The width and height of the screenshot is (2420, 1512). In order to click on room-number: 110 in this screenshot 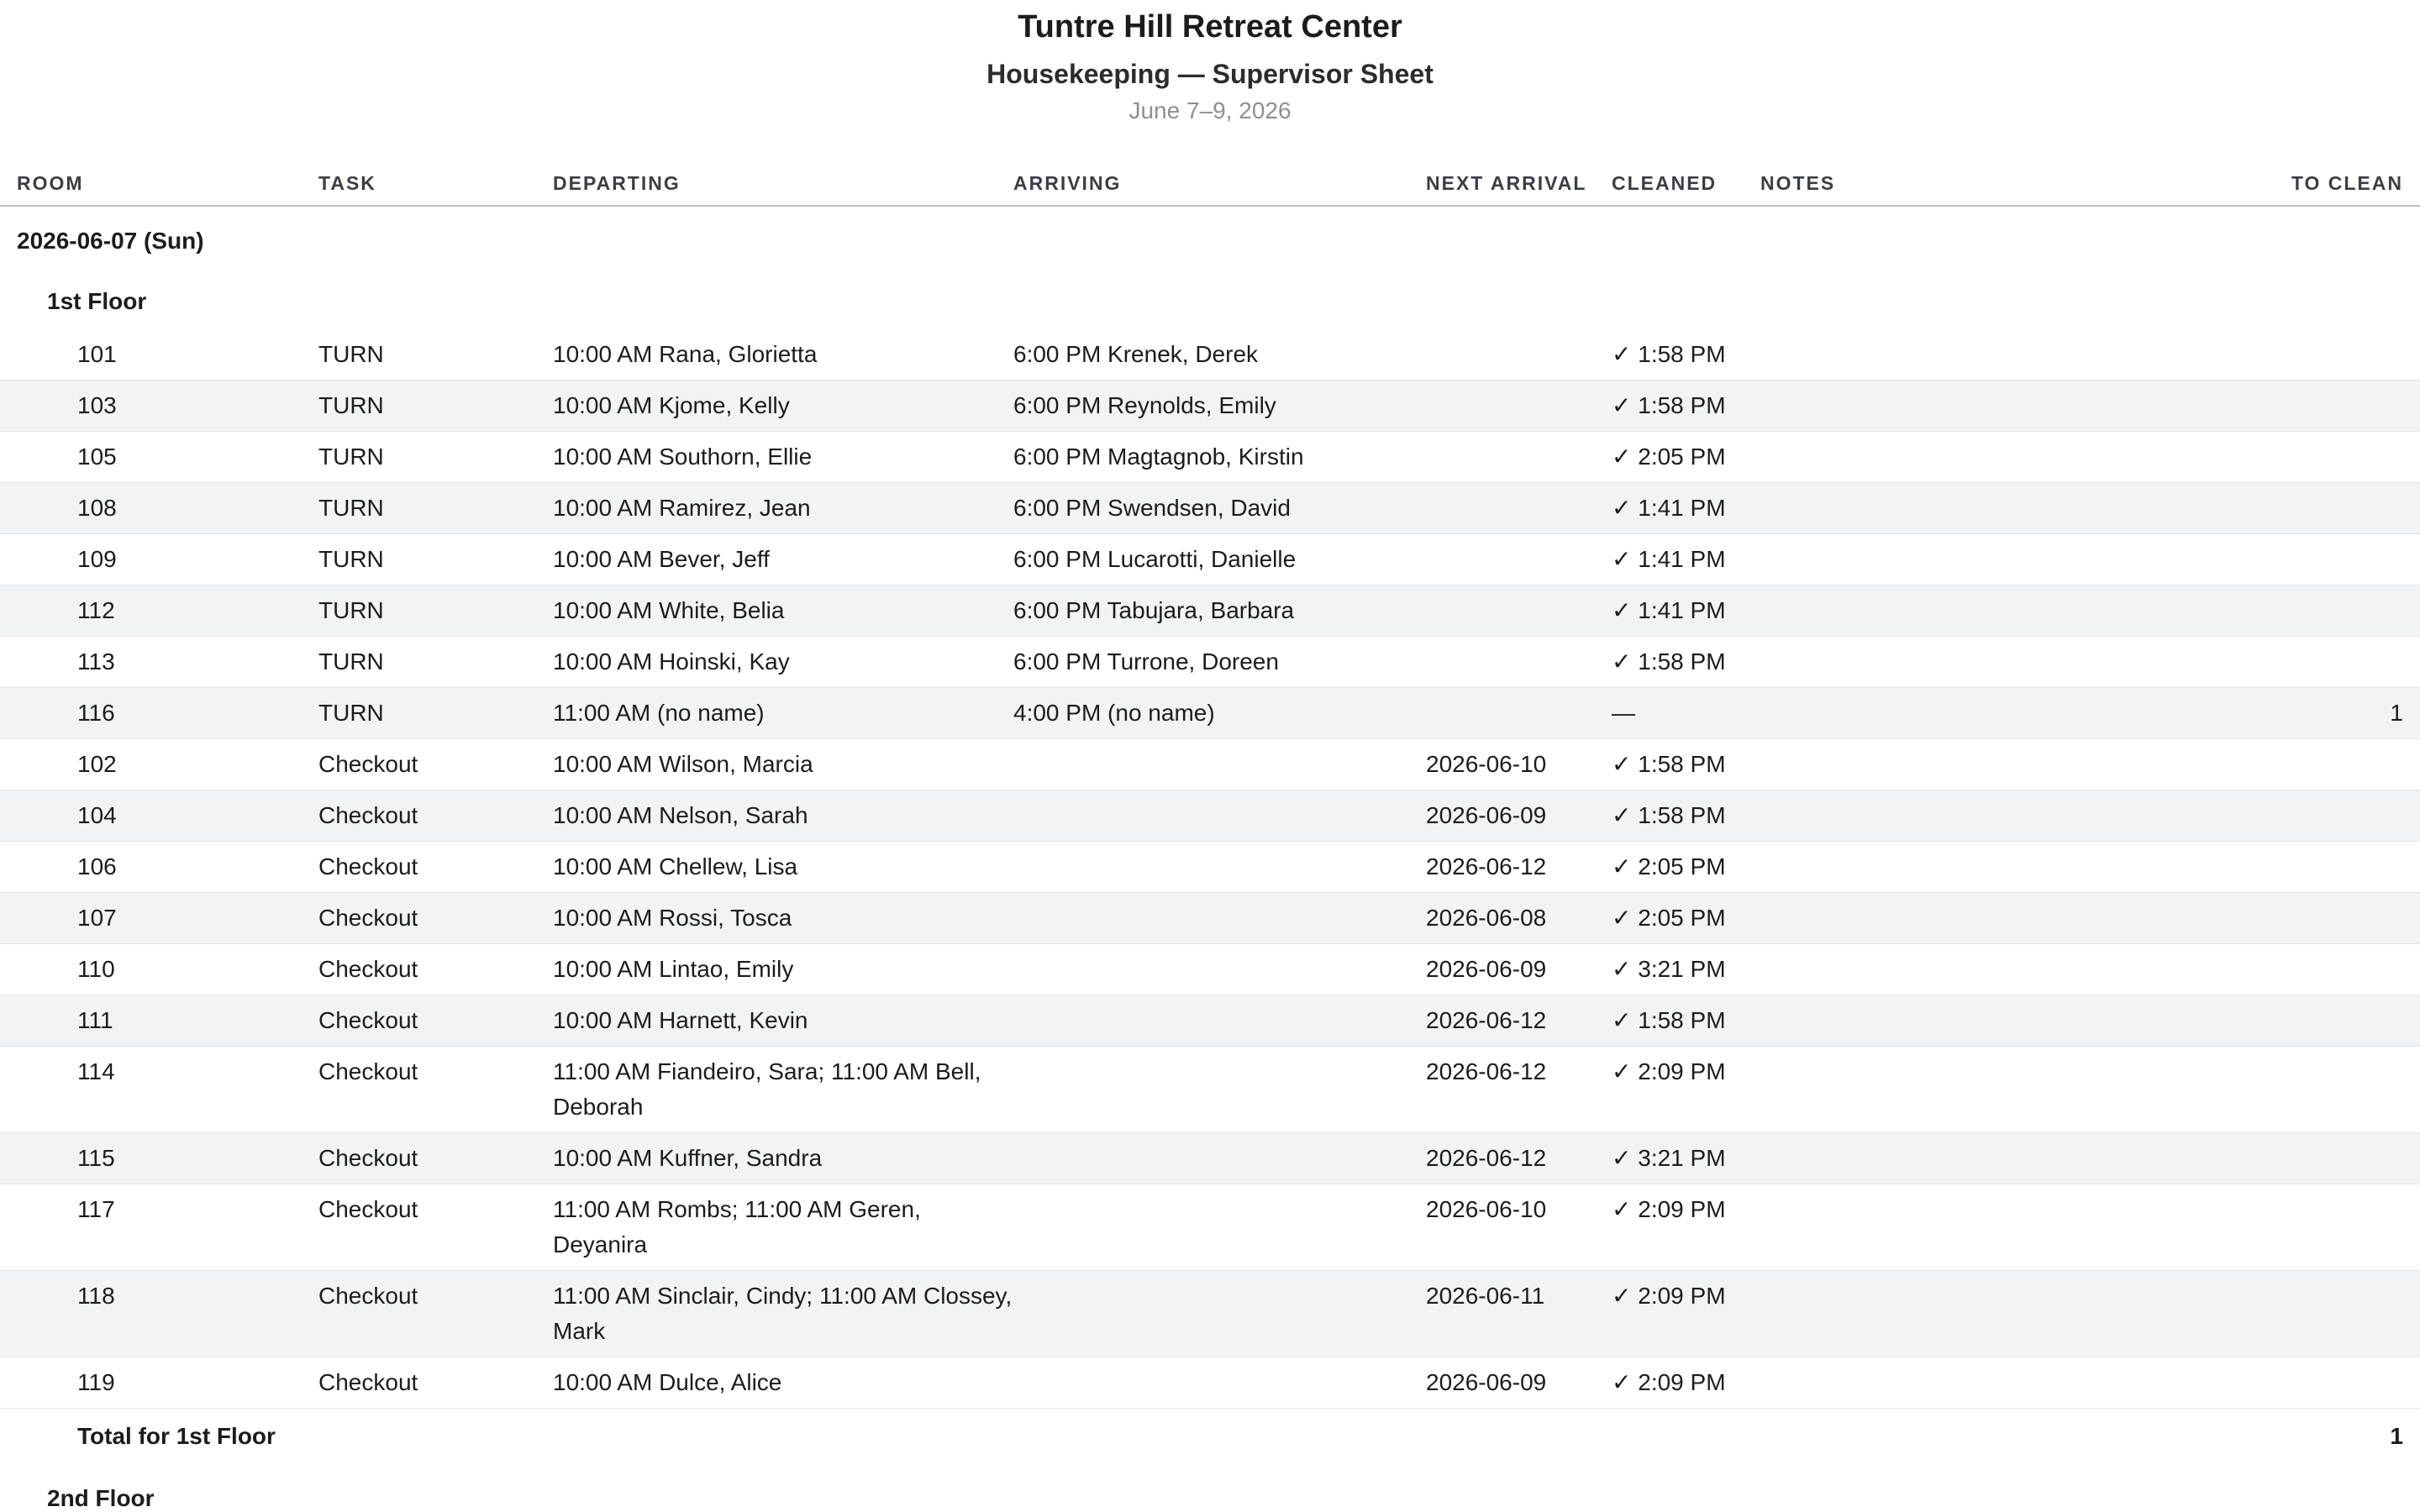, I will do `click(159, 969)`.